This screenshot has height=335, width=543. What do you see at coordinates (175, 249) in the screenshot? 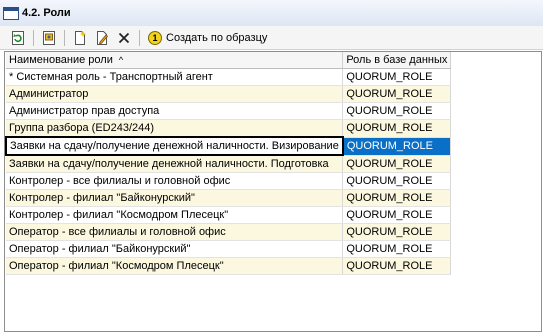
I see `role-name-cell: Оператор - филиал "Байконурский"` at bounding box center [175, 249].